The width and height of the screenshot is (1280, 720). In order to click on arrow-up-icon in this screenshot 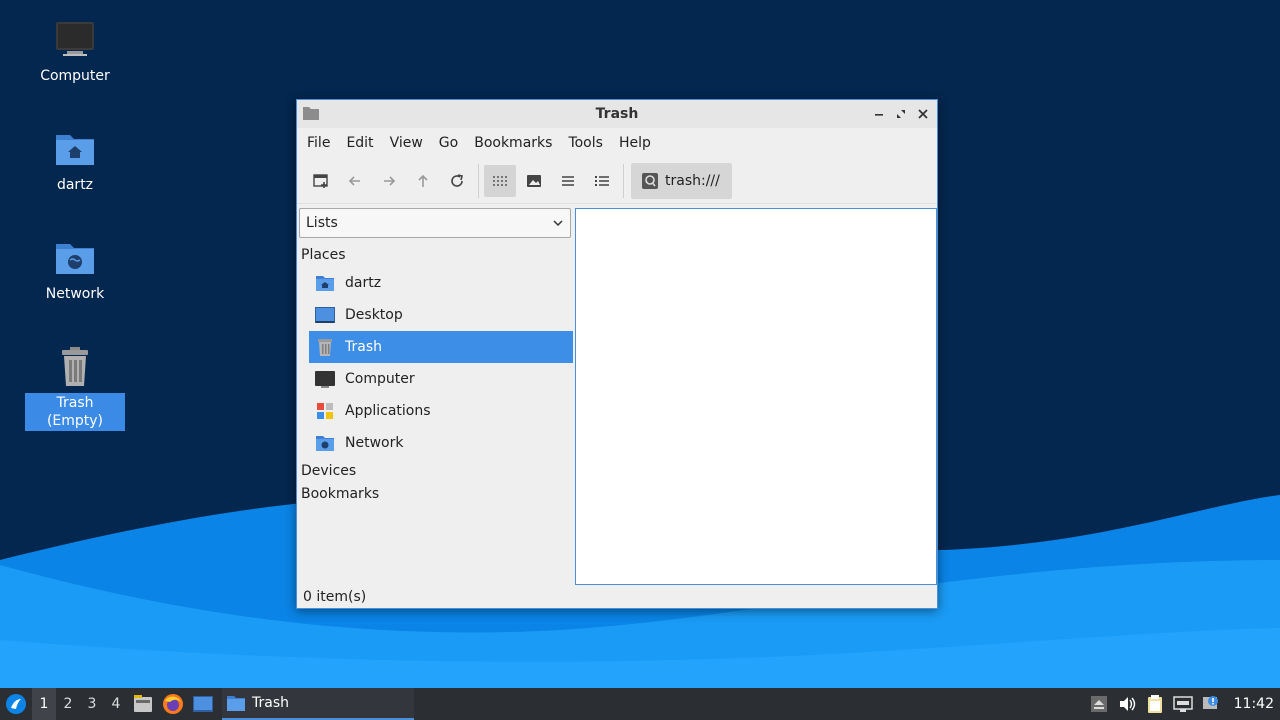, I will do `click(423, 180)`.